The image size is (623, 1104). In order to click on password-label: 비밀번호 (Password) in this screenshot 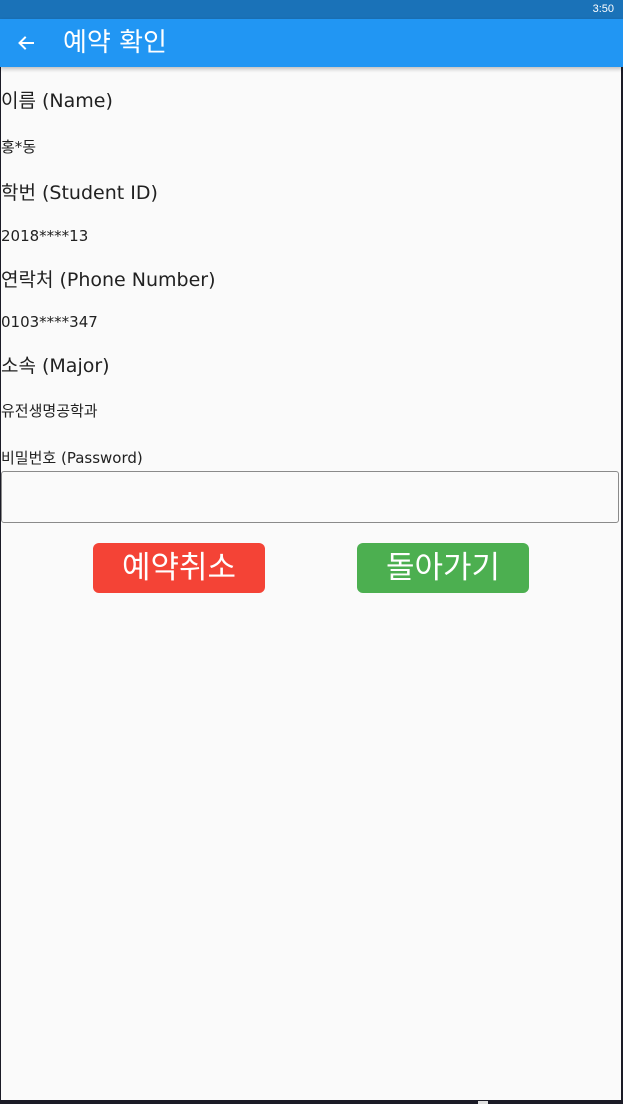, I will do `click(72, 458)`.